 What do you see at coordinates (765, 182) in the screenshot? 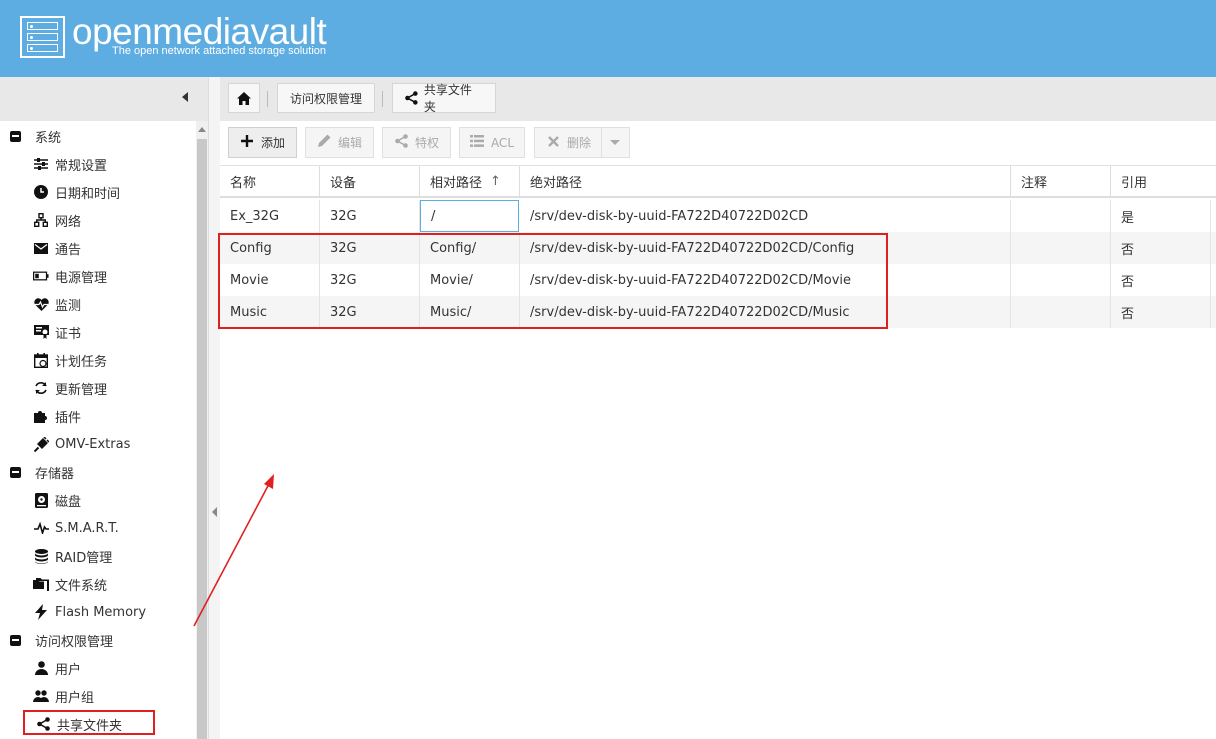
I see `column-header-absolute-path: 绝对路径` at bounding box center [765, 182].